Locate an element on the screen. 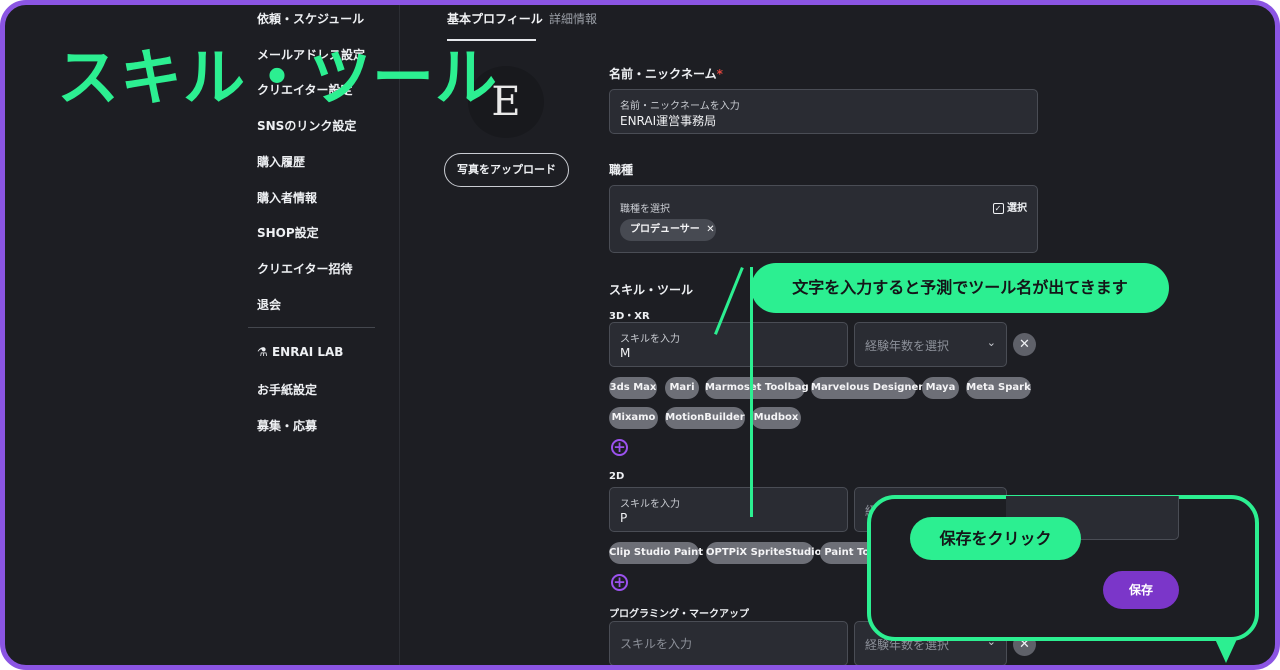  job-select-label: 選択 is located at coordinates (1017, 208).